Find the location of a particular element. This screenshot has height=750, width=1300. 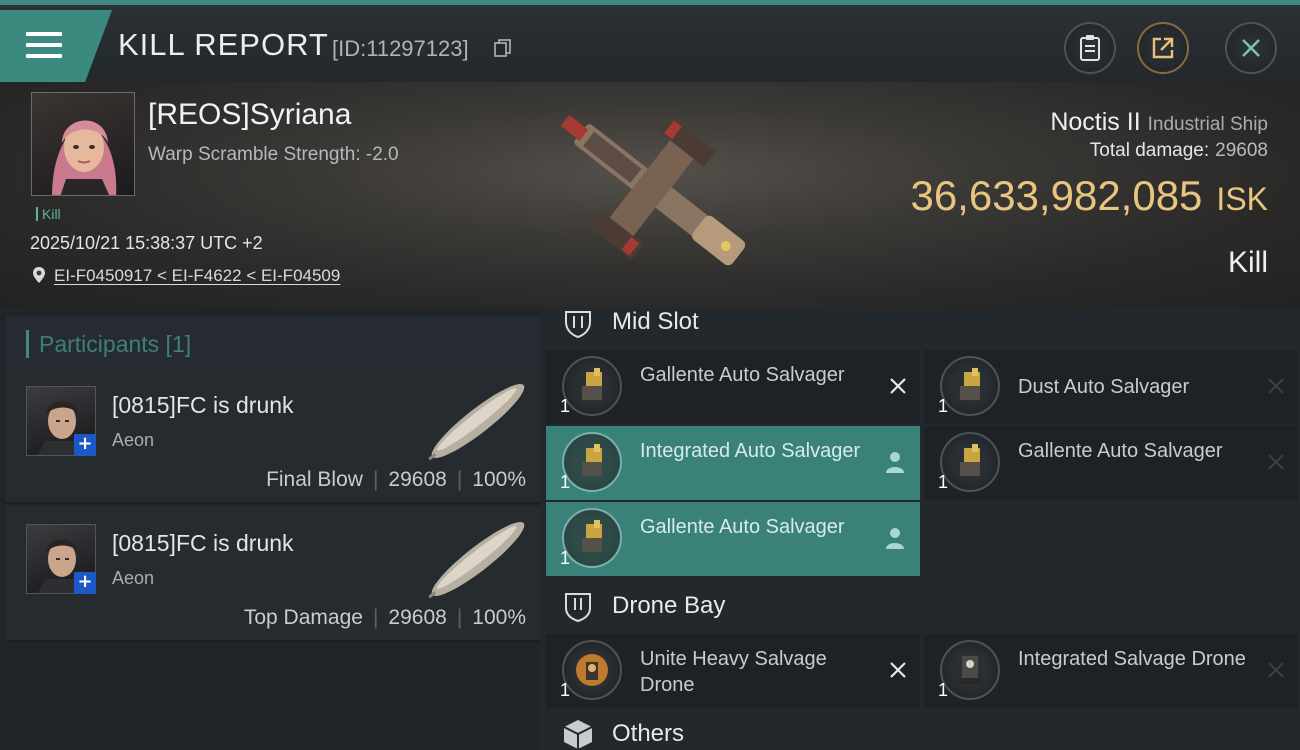

mid-slot-icon is located at coordinates (578, 325).